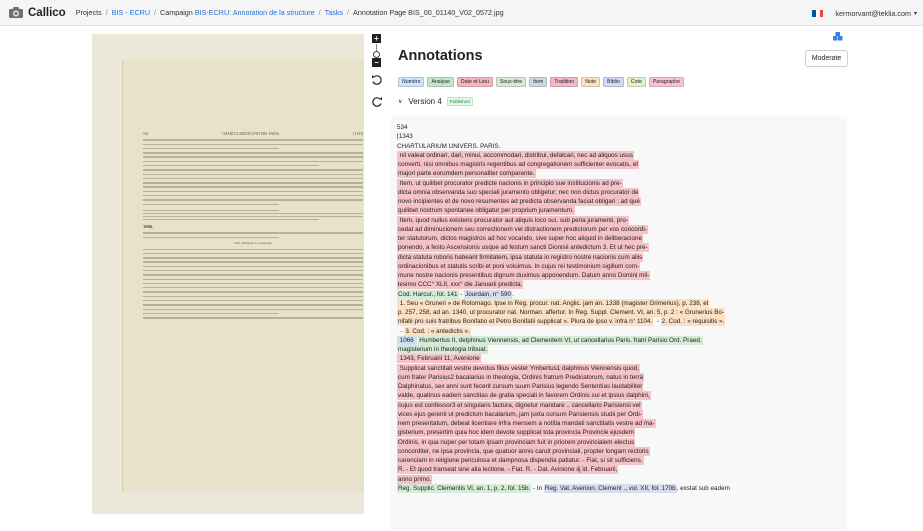 Image resolution: width=923 pixels, height=531 pixels. I want to click on page-bottom-reference, so click(253, 318).